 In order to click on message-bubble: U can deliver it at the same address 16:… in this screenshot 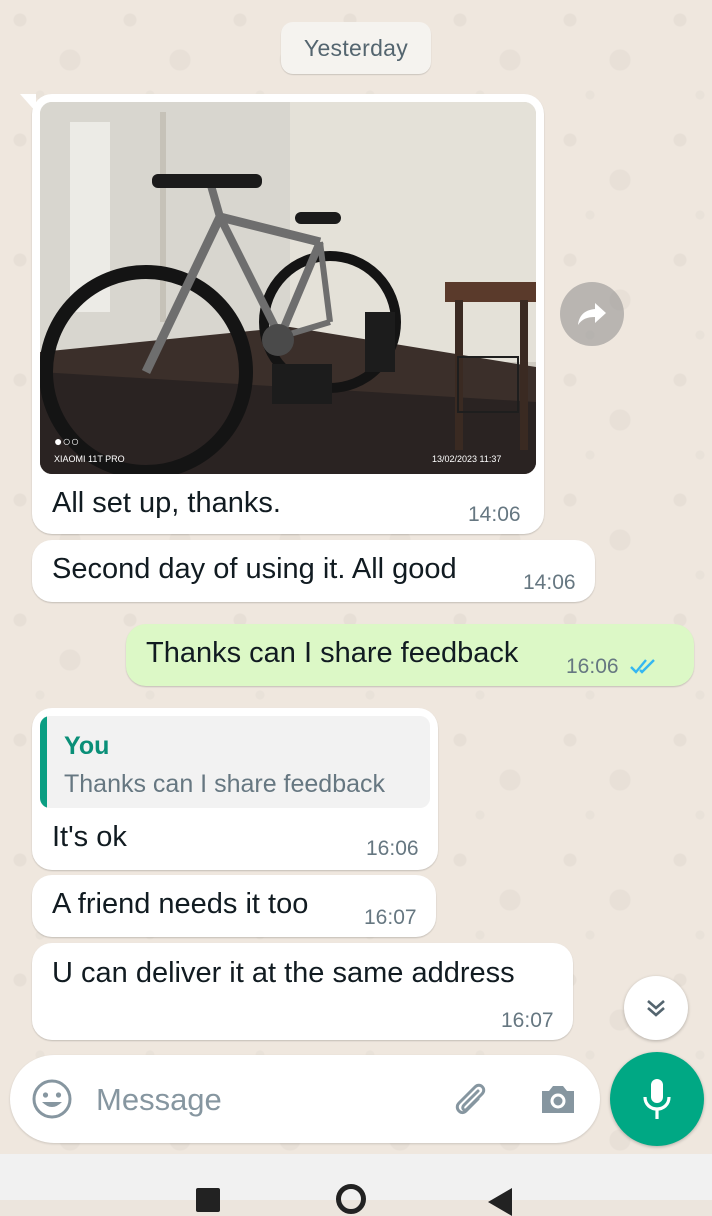, I will do `click(302, 991)`.